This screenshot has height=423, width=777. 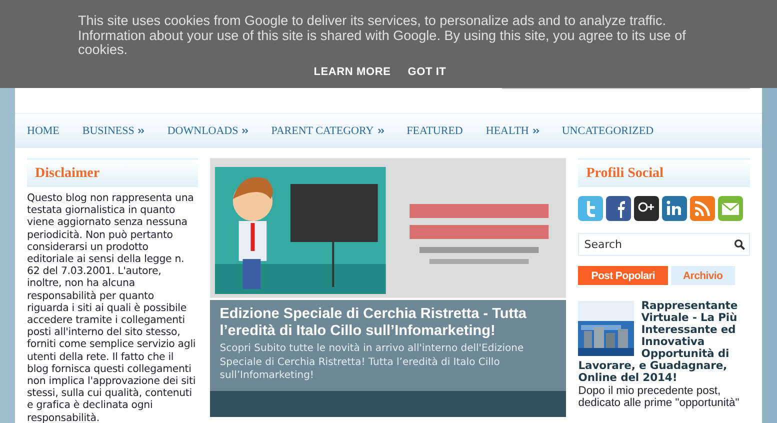 I want to click on nav-item: BUSINESS, so click(x=113, y=131).